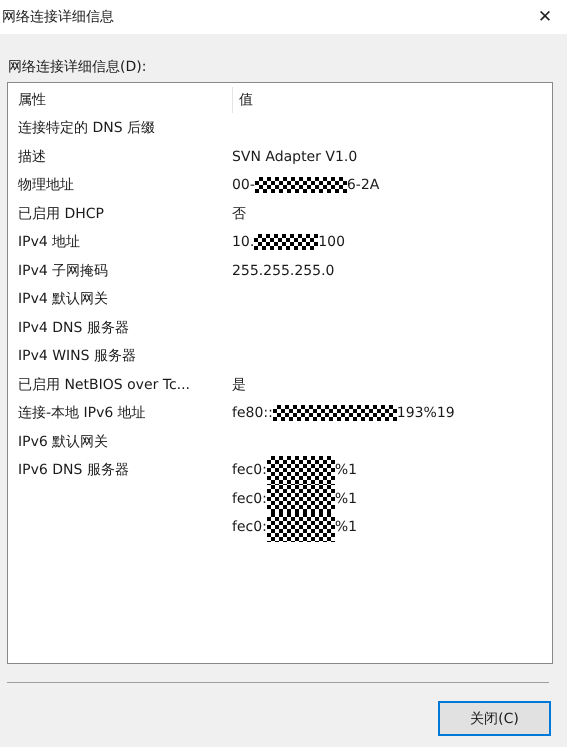 This screenshot has width=567, height=747. Describe the element at coordinates (252, 413) in the screenshot. I see `property-value: fe80::` at that location.